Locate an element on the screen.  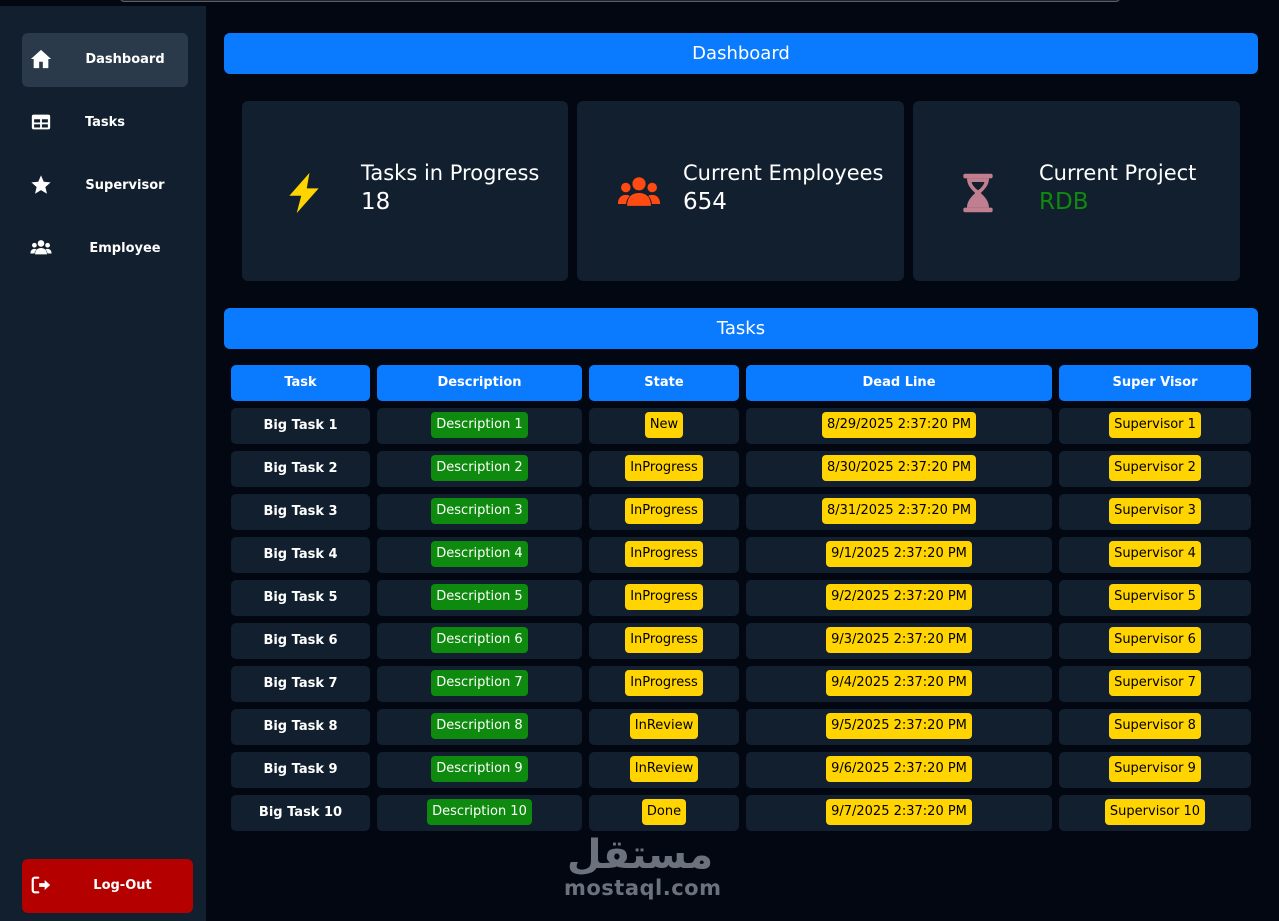
cell-deadline: 9/4/2025 2:37:20 PM is located at coordinates (899, 684).